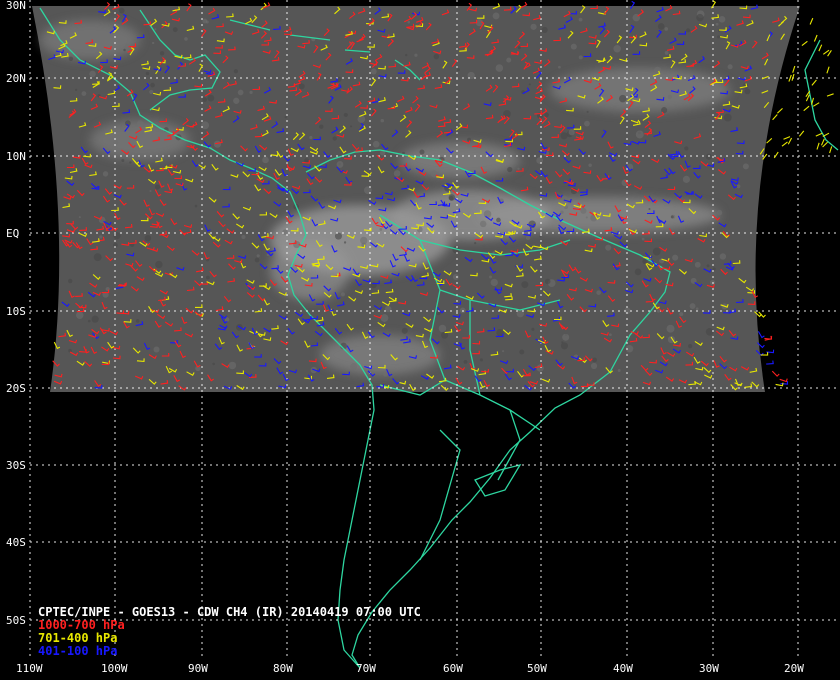  What do you see at coordinates (16, 620) in the screenshot?
I see `lat-label: 50S` at bounding box center [16, 620].